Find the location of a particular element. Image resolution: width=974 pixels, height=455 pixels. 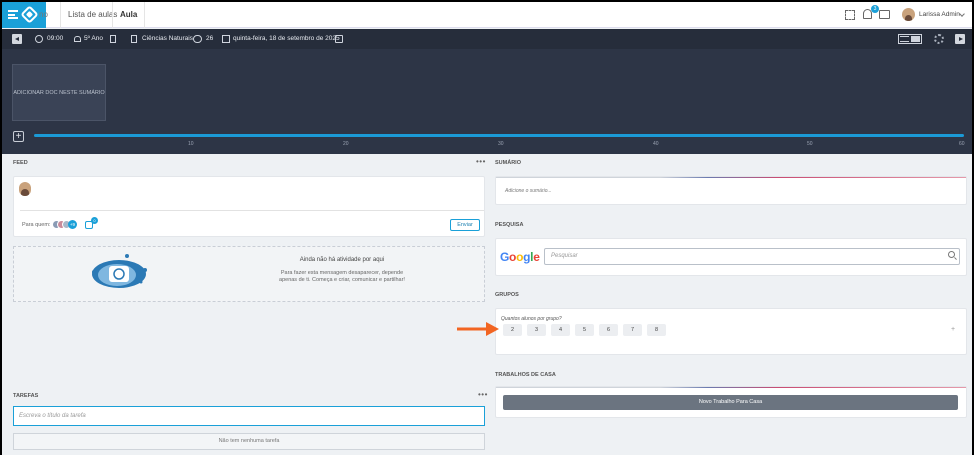

homework-accent-line is located at coordinates (731, 387).